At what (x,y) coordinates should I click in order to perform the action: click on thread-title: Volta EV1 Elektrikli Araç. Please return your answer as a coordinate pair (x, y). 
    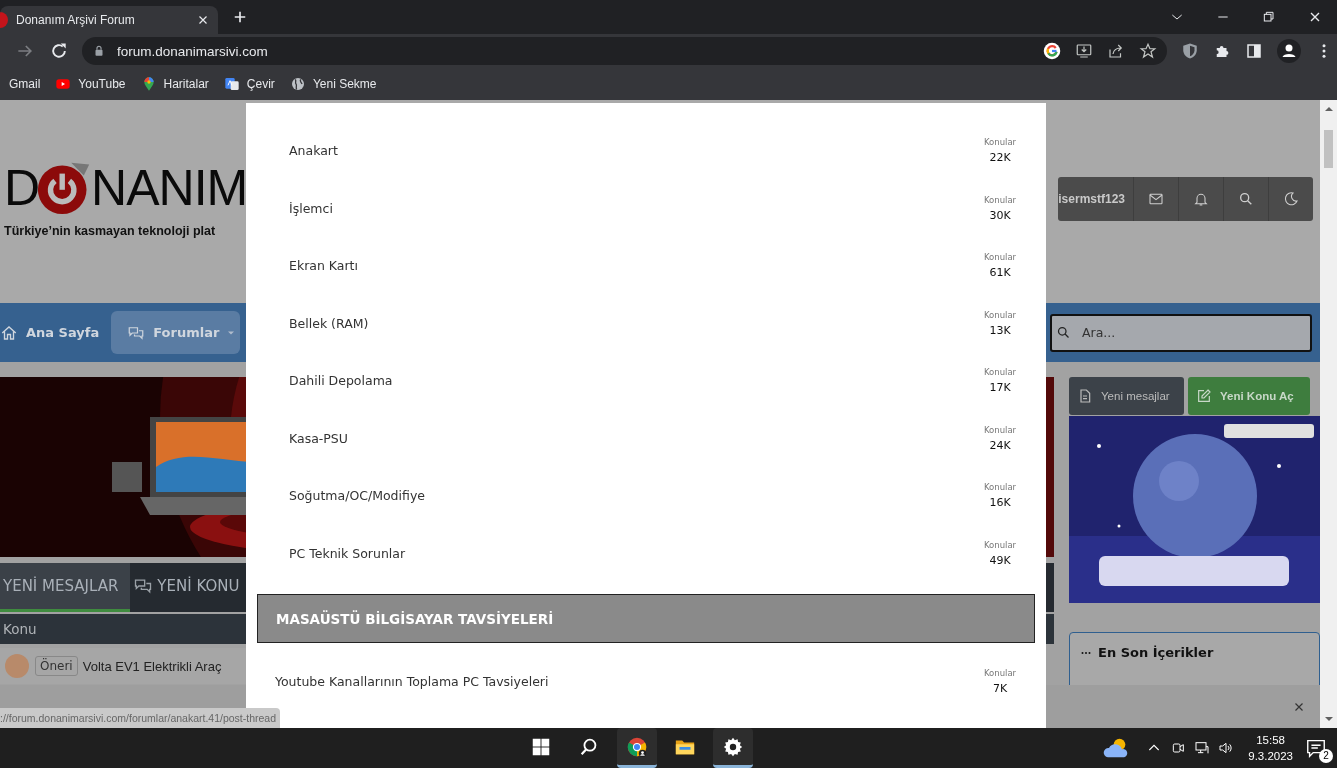
    Looking at the image, I should click on (152, 666).